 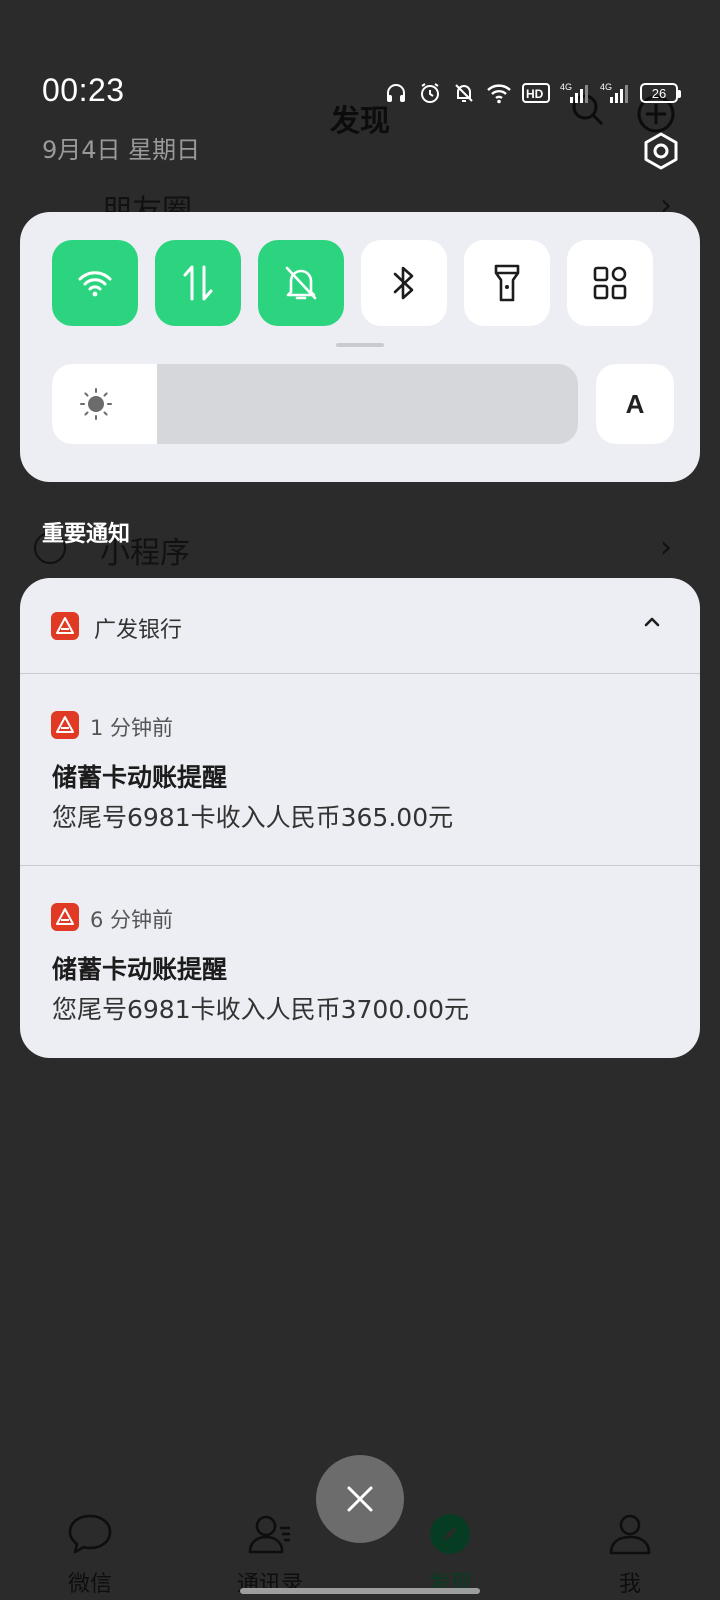 What do you see at coordinates (89, 1584) in the screenshot?
I see `tab-label: 微信` at bounding box center [89, 1584].